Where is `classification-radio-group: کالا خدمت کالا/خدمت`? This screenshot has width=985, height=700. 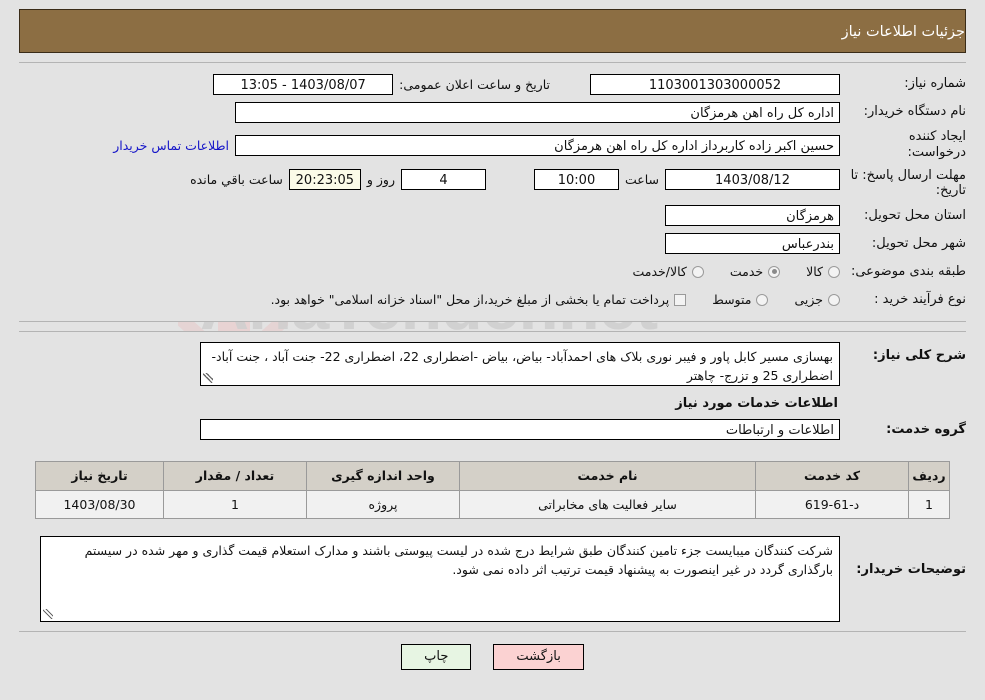 classification-radio-group: کالا خدمت کالا/خدمت is located at coordinates (723, 271).